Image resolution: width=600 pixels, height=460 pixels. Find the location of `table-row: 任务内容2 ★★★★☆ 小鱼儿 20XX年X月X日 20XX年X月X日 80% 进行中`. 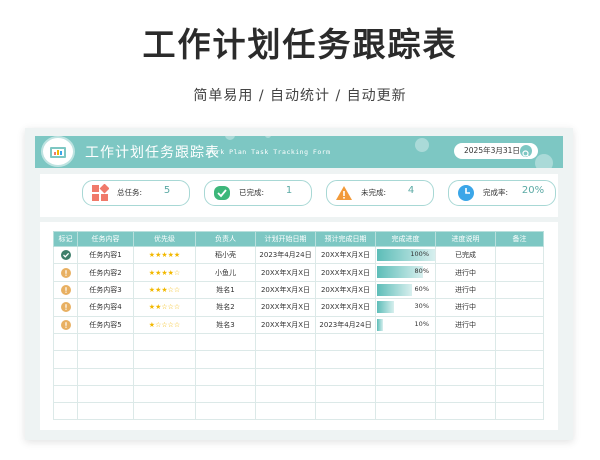

table-row: 任务内容2 ★★★★☆ 小鱼儿 20XX年X月X日 20XX年X月X日 80% 进行中 is located at coordinates (298, 272).